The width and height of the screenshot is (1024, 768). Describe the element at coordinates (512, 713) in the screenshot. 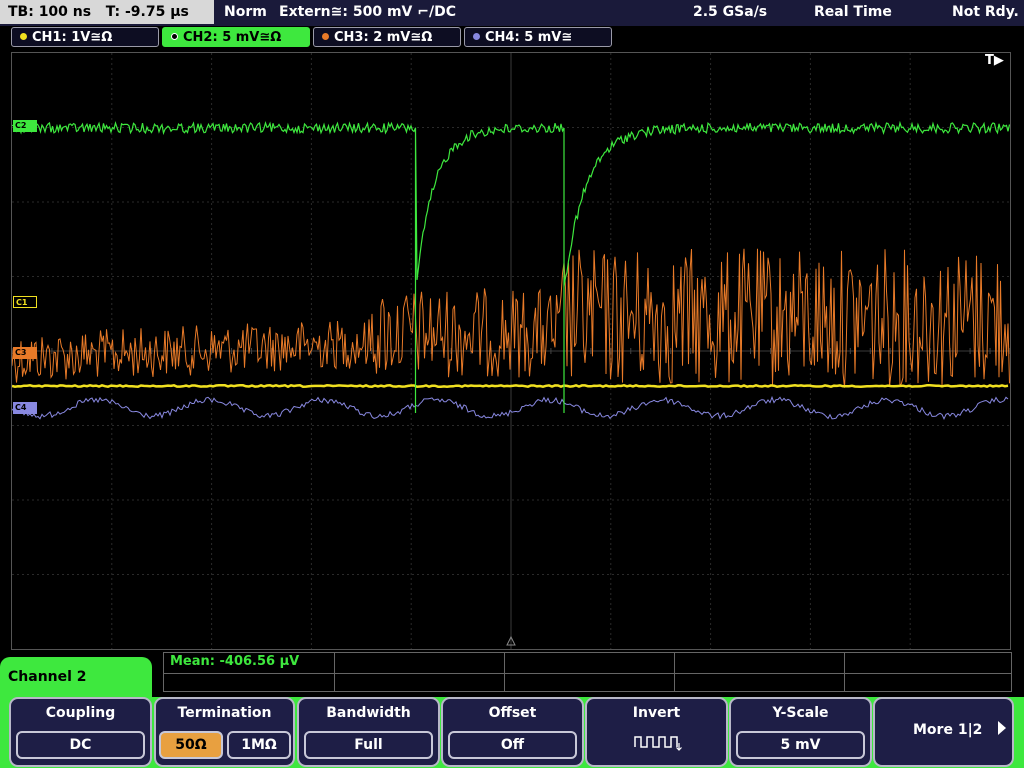

I see `offset-label: Offset` at that location.